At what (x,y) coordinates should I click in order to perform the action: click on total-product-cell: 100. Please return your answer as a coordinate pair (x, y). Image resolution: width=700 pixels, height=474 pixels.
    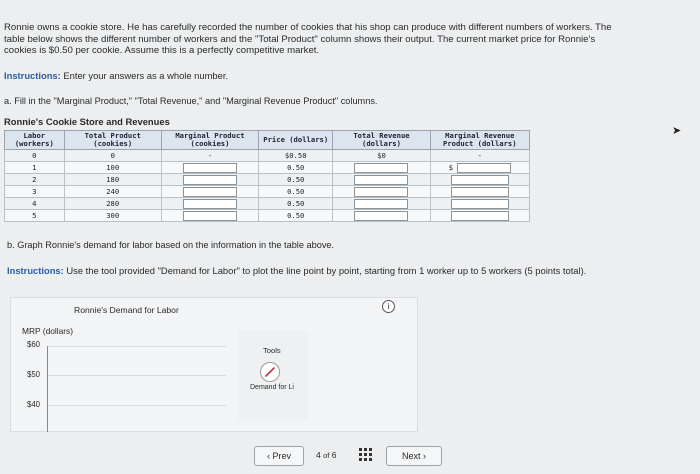
    Looking at the image, I should click on (112, 167).